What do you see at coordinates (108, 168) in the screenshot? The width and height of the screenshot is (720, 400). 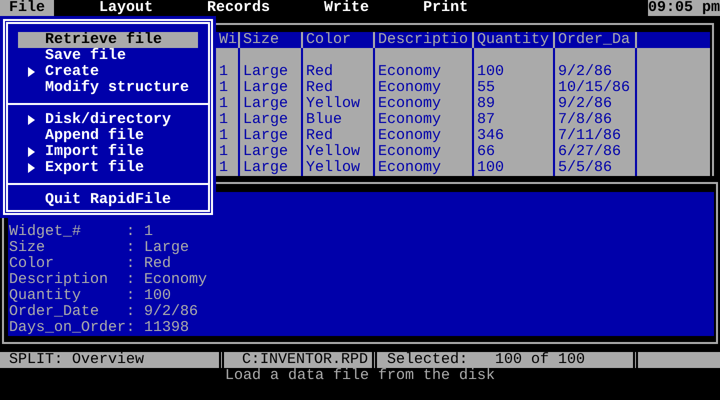 I see `menu-item: Export file` at bounding box center [108, 168].